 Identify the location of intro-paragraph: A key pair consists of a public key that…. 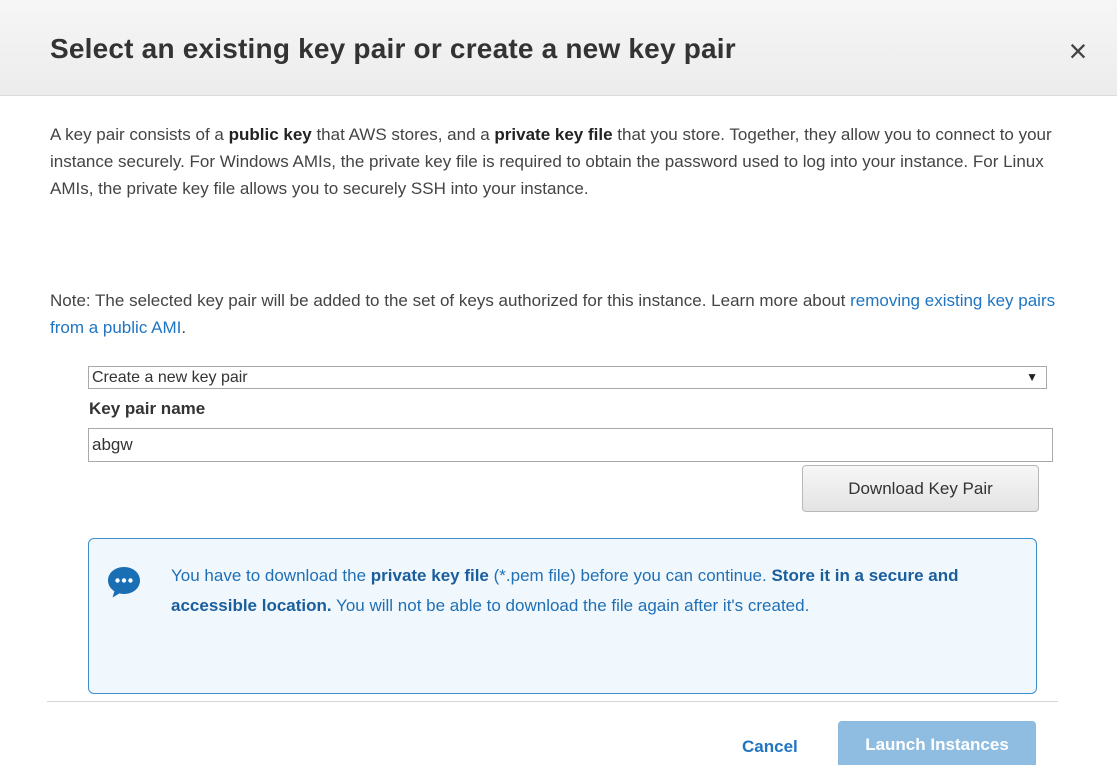
(562, 161).